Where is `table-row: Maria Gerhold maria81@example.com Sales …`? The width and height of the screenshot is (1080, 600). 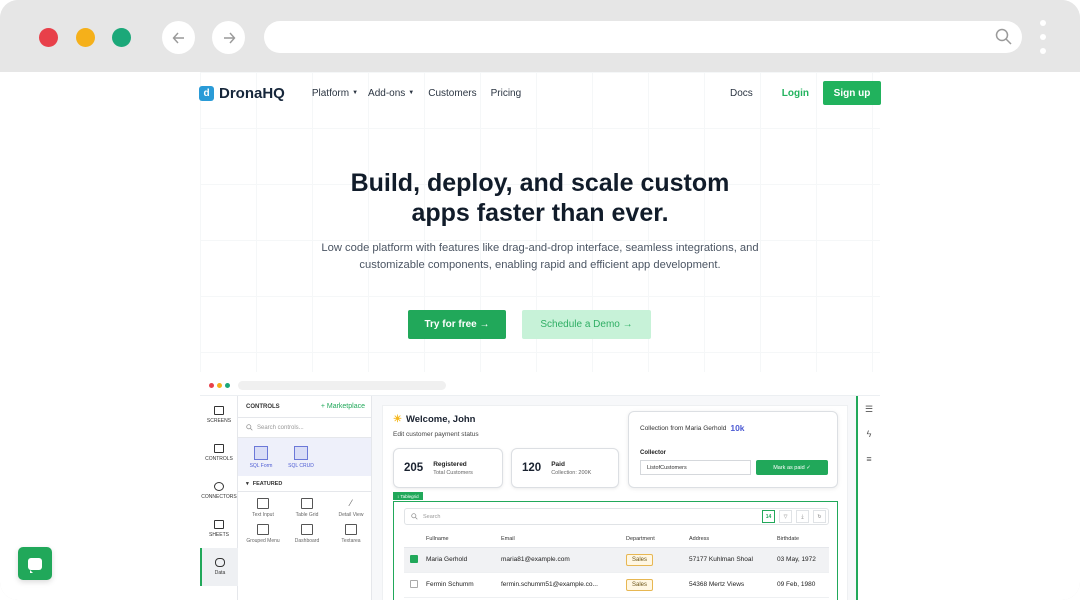
table-row: Maria Gerhold maria81@example.com Sales … is located at coordinates (616, 560).